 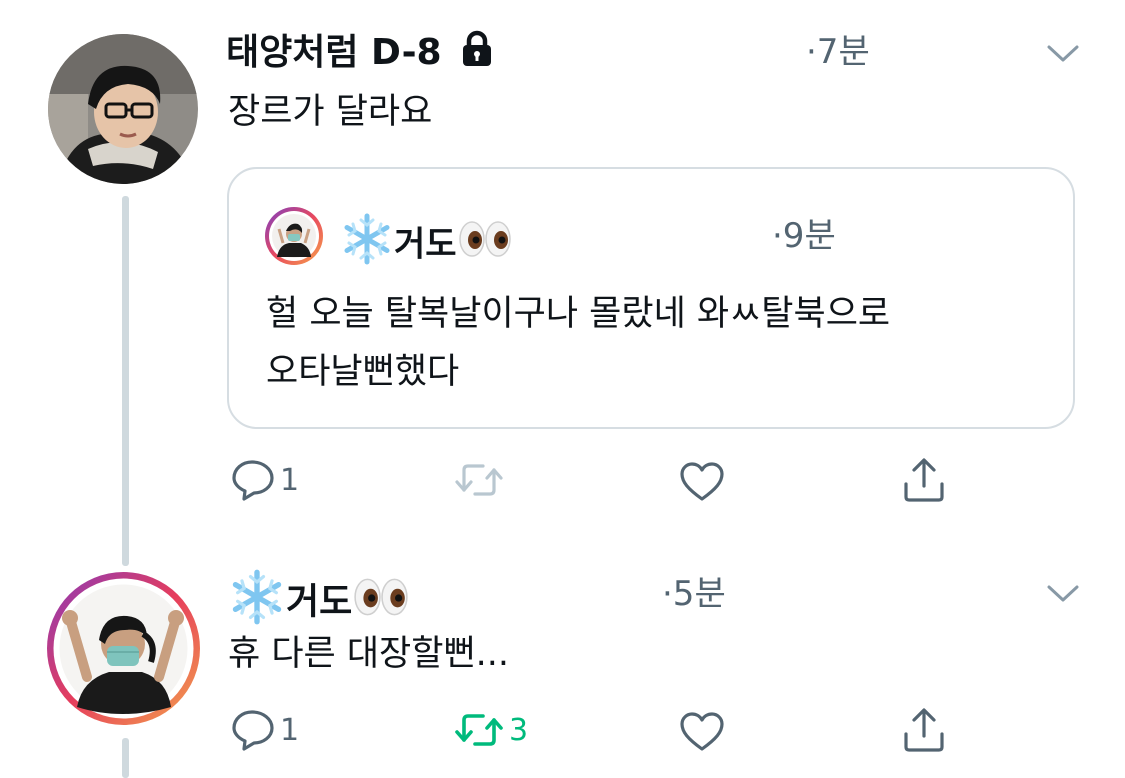 I want to click on retweet-count: 3, so click(x=519, y=730).